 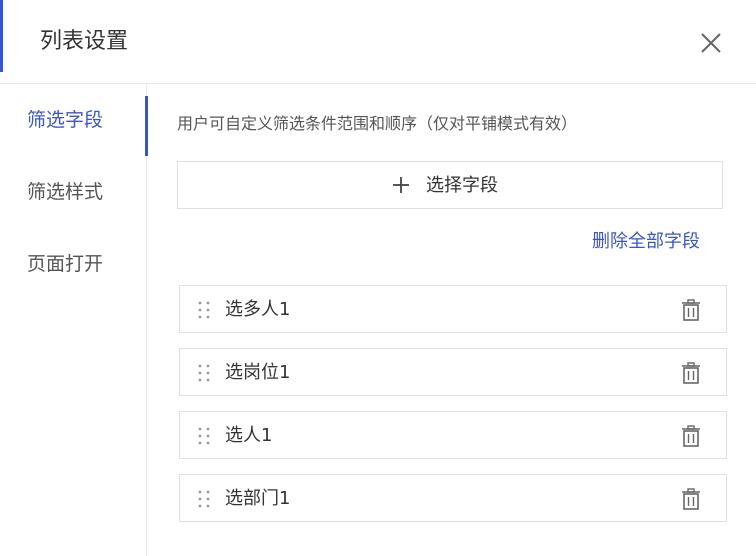 I want to click on plus-icon, so click(x=401, y=185).